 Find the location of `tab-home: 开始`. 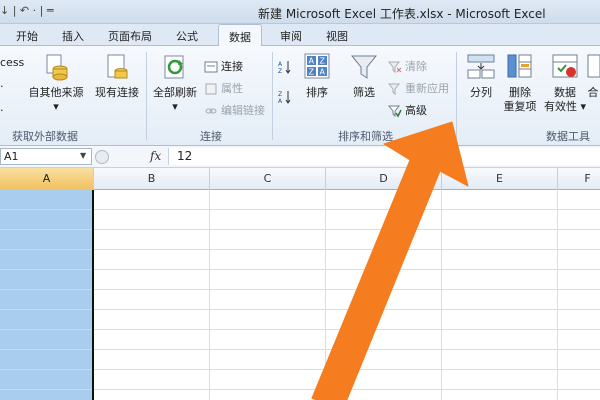

tab-home: 开始 is located at coordinates (27, 36).